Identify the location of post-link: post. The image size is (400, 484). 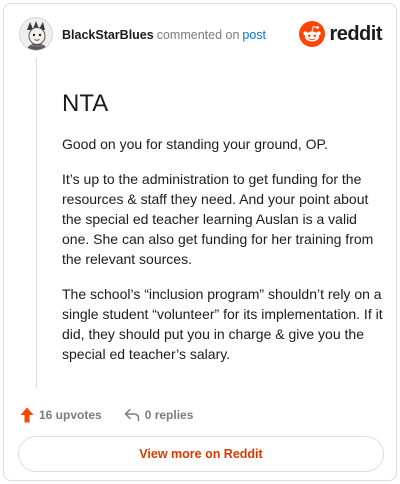
(254, 35).